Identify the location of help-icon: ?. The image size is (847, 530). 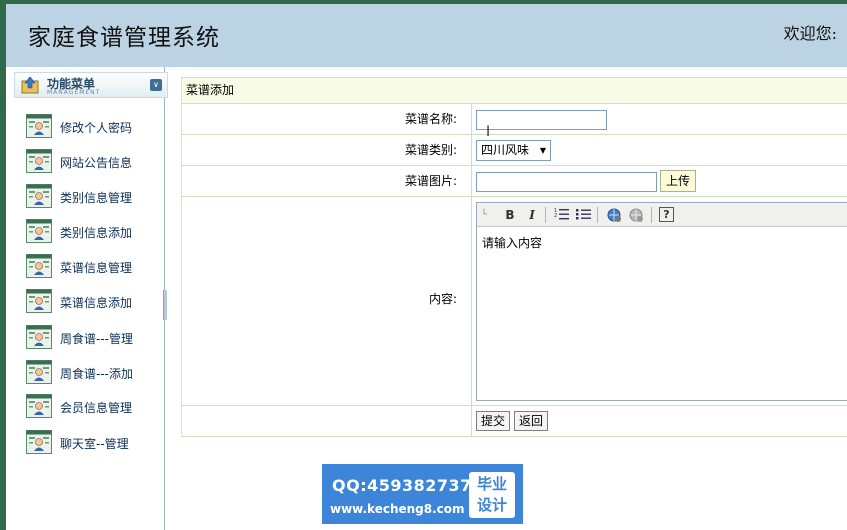
(666, 214).